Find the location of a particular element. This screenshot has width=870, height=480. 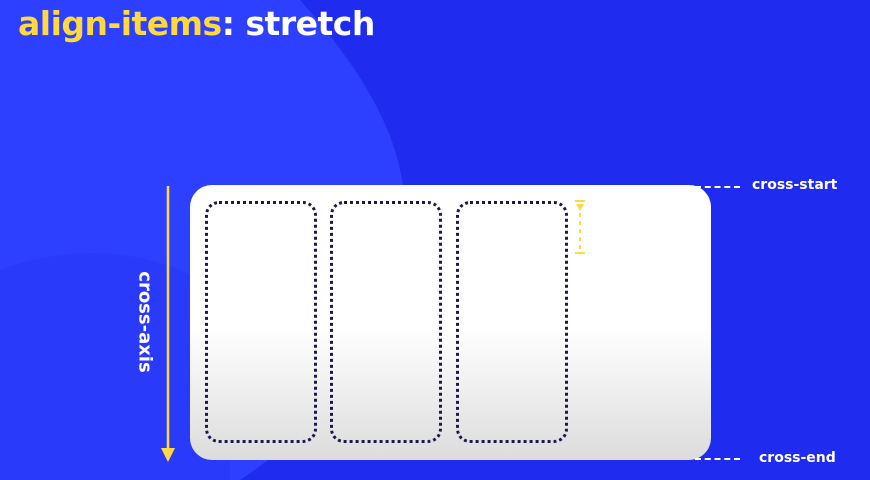

page-title: align-items: stretch is located at coordinates (196, 23).